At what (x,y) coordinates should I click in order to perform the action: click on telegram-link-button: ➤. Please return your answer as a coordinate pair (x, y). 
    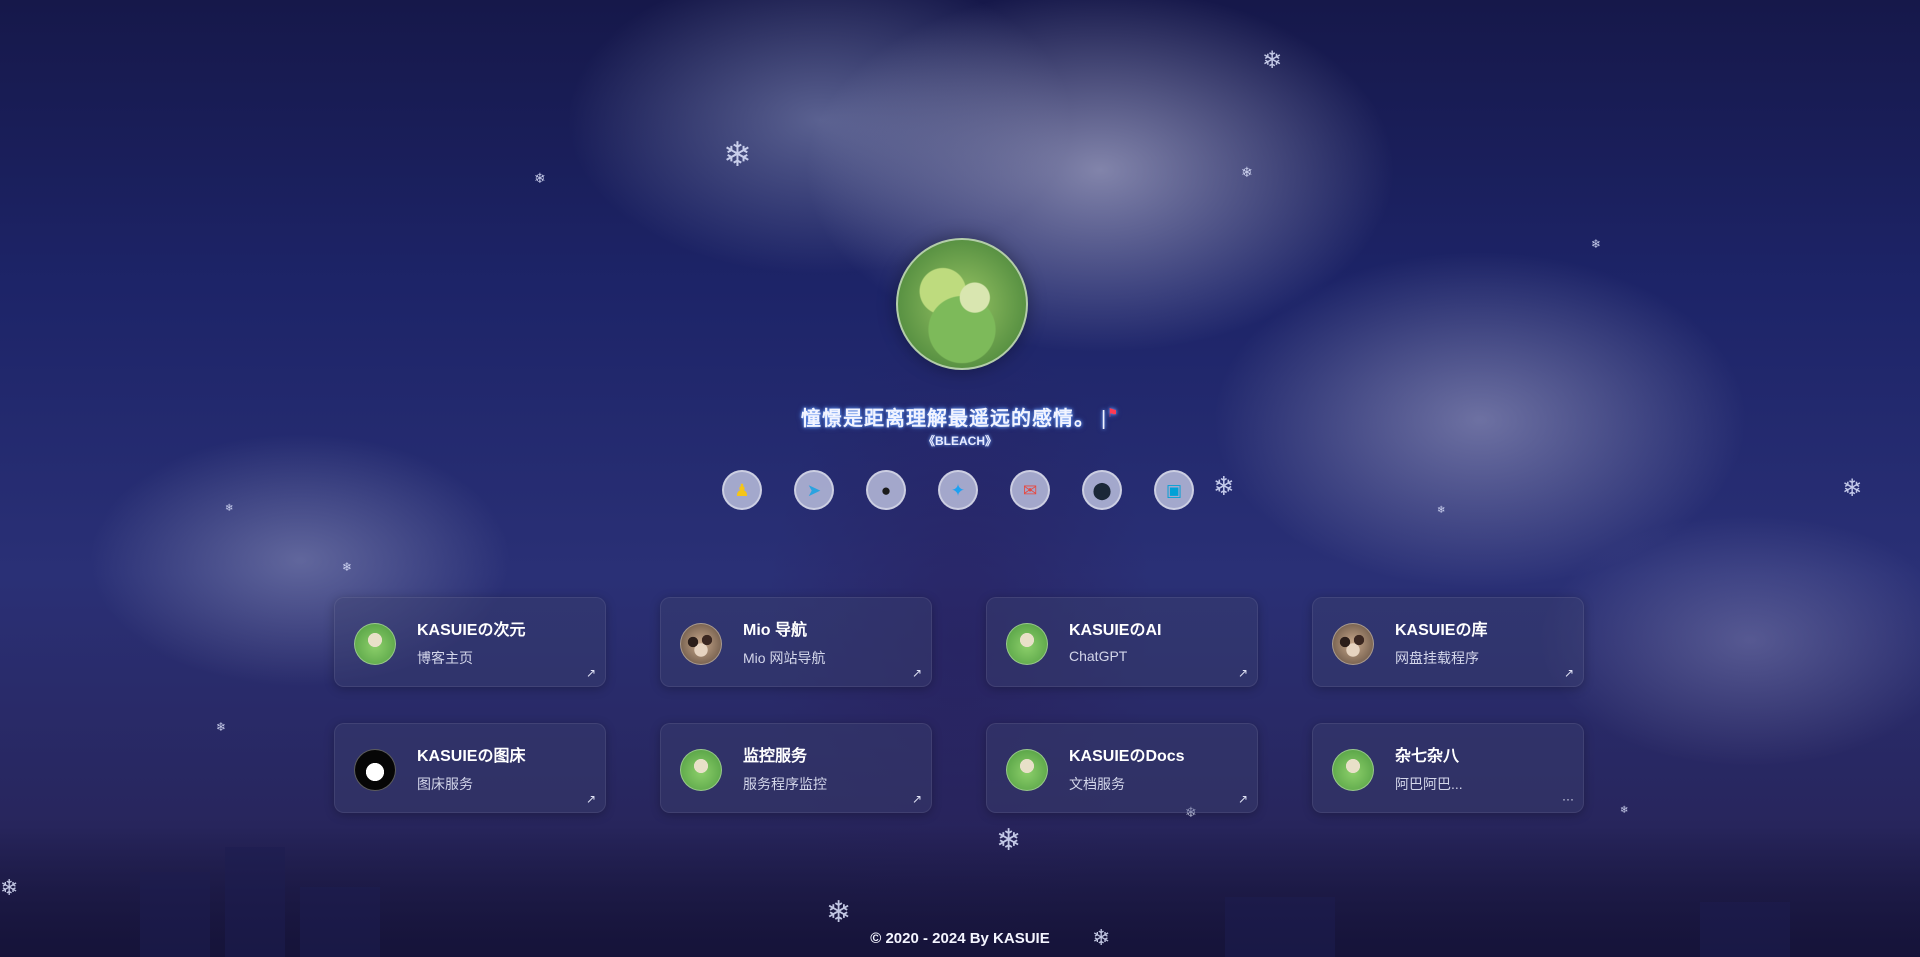
    Looking at the image, I should click on (814, 490).